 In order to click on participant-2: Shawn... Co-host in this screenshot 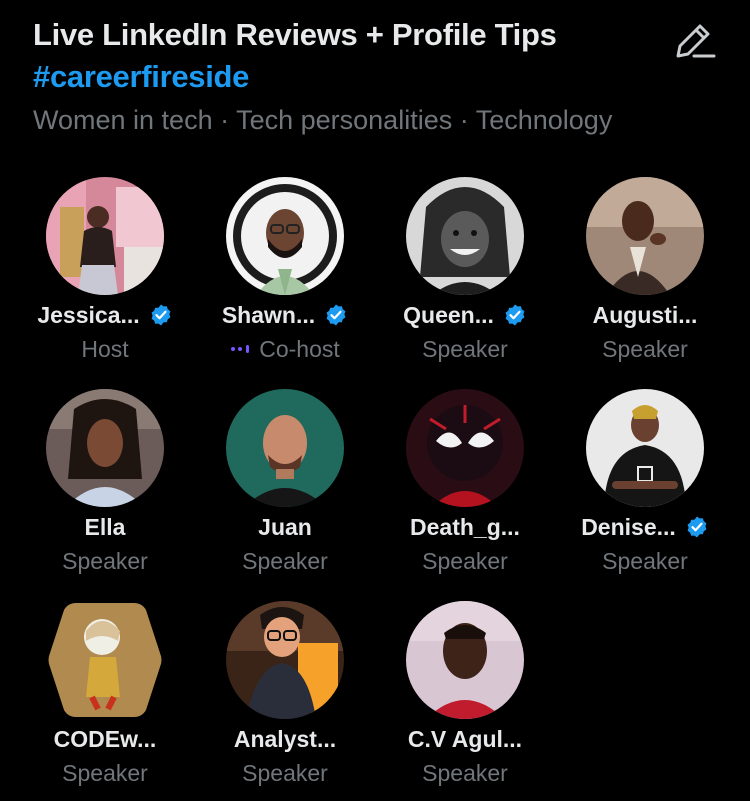, I will do `click(285, 277)`.